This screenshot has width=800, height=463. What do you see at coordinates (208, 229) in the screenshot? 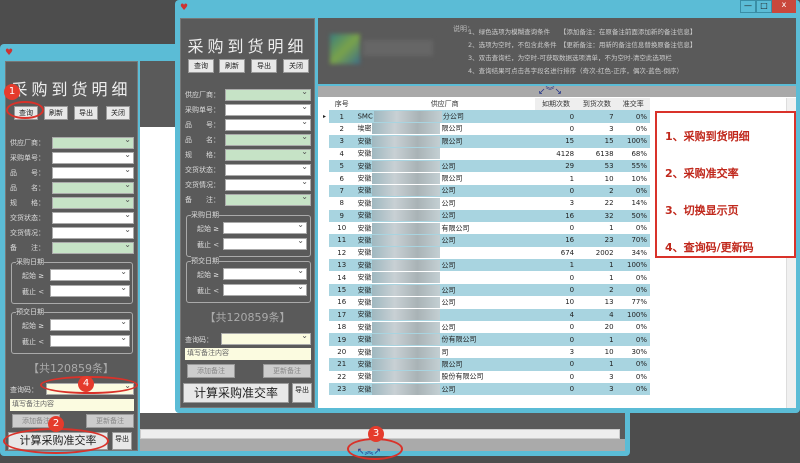
I see `label: 起始 ≥` at bounding box center [208, 229].